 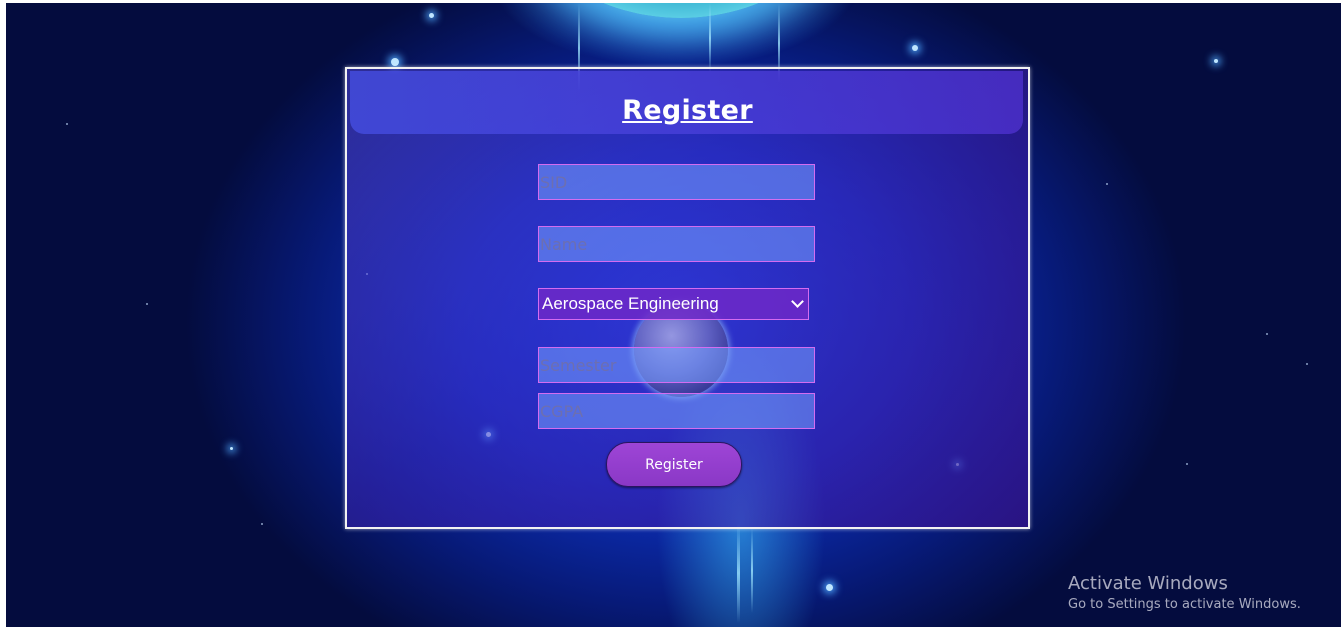 What do you see at coordinates (681, 10) in the screenshot?
I see `planet-decoration` at bounding box center [681, 10].